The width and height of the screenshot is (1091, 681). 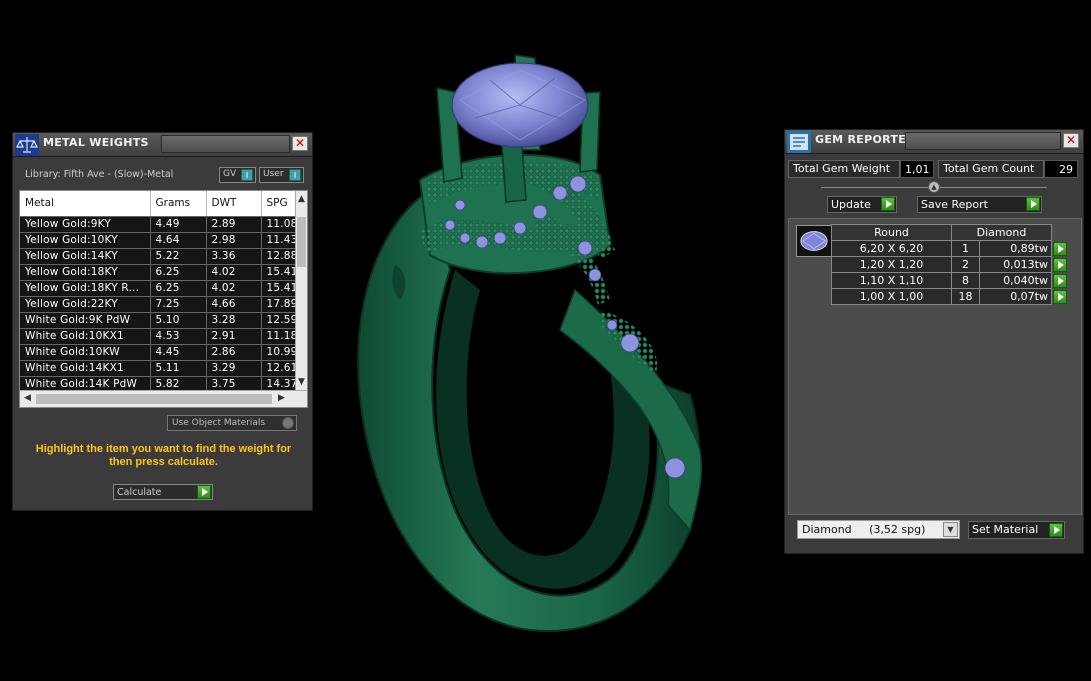 What do you see at coordinates (99, 174) in the screenshot?
I see `library-label: Library: Fifth Ave - (Slow)-Metal` at bounding box center [99, 174].